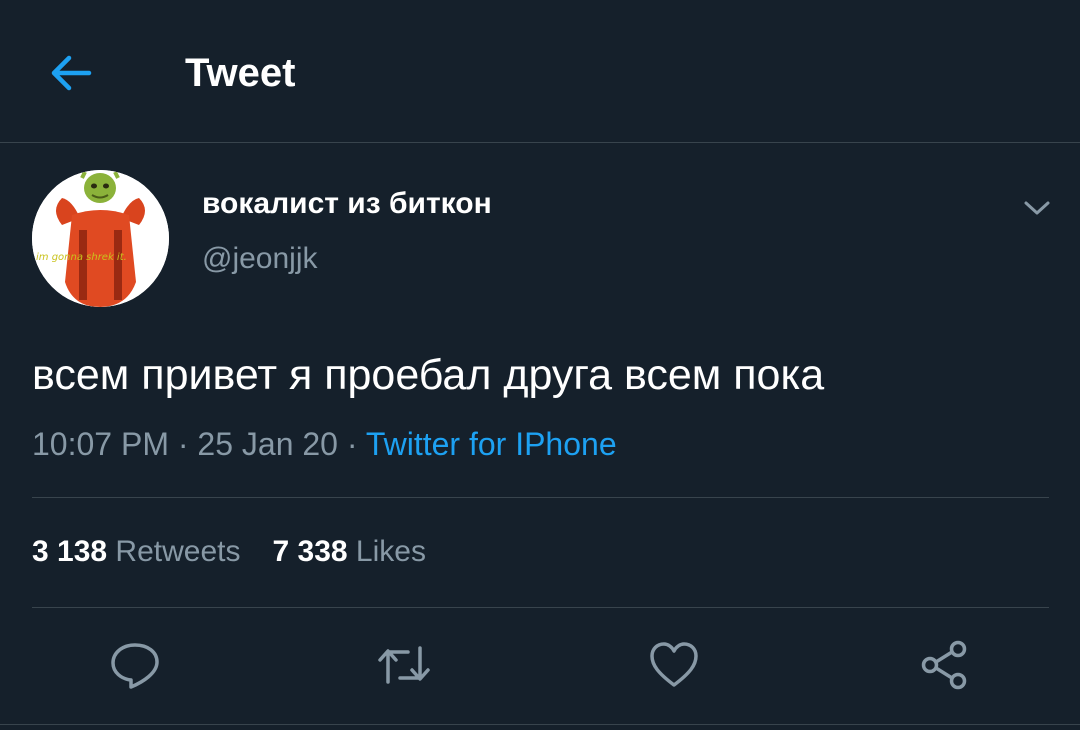 The image size is (1080, 730). I want to click on author-handle: @jeonjjk, so click(260, 259).